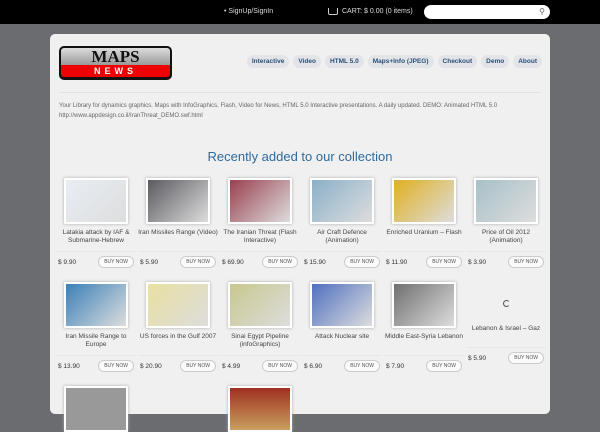  I want to click on product-title: Enriched Uranium – Flash, so click(424, 237).